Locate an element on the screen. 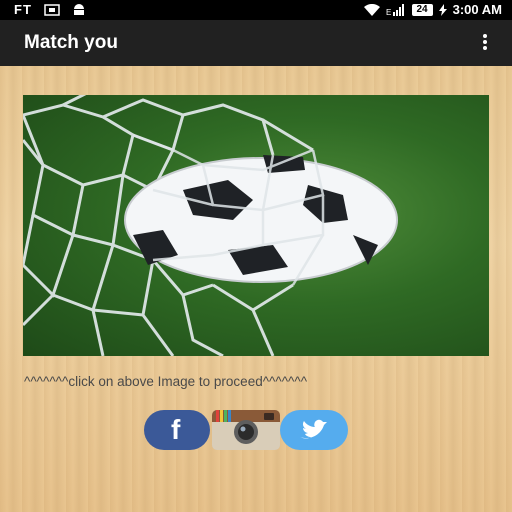 The width and height of the screenshot is (512, 512). instagram-button is located at coordinates (246, 430).